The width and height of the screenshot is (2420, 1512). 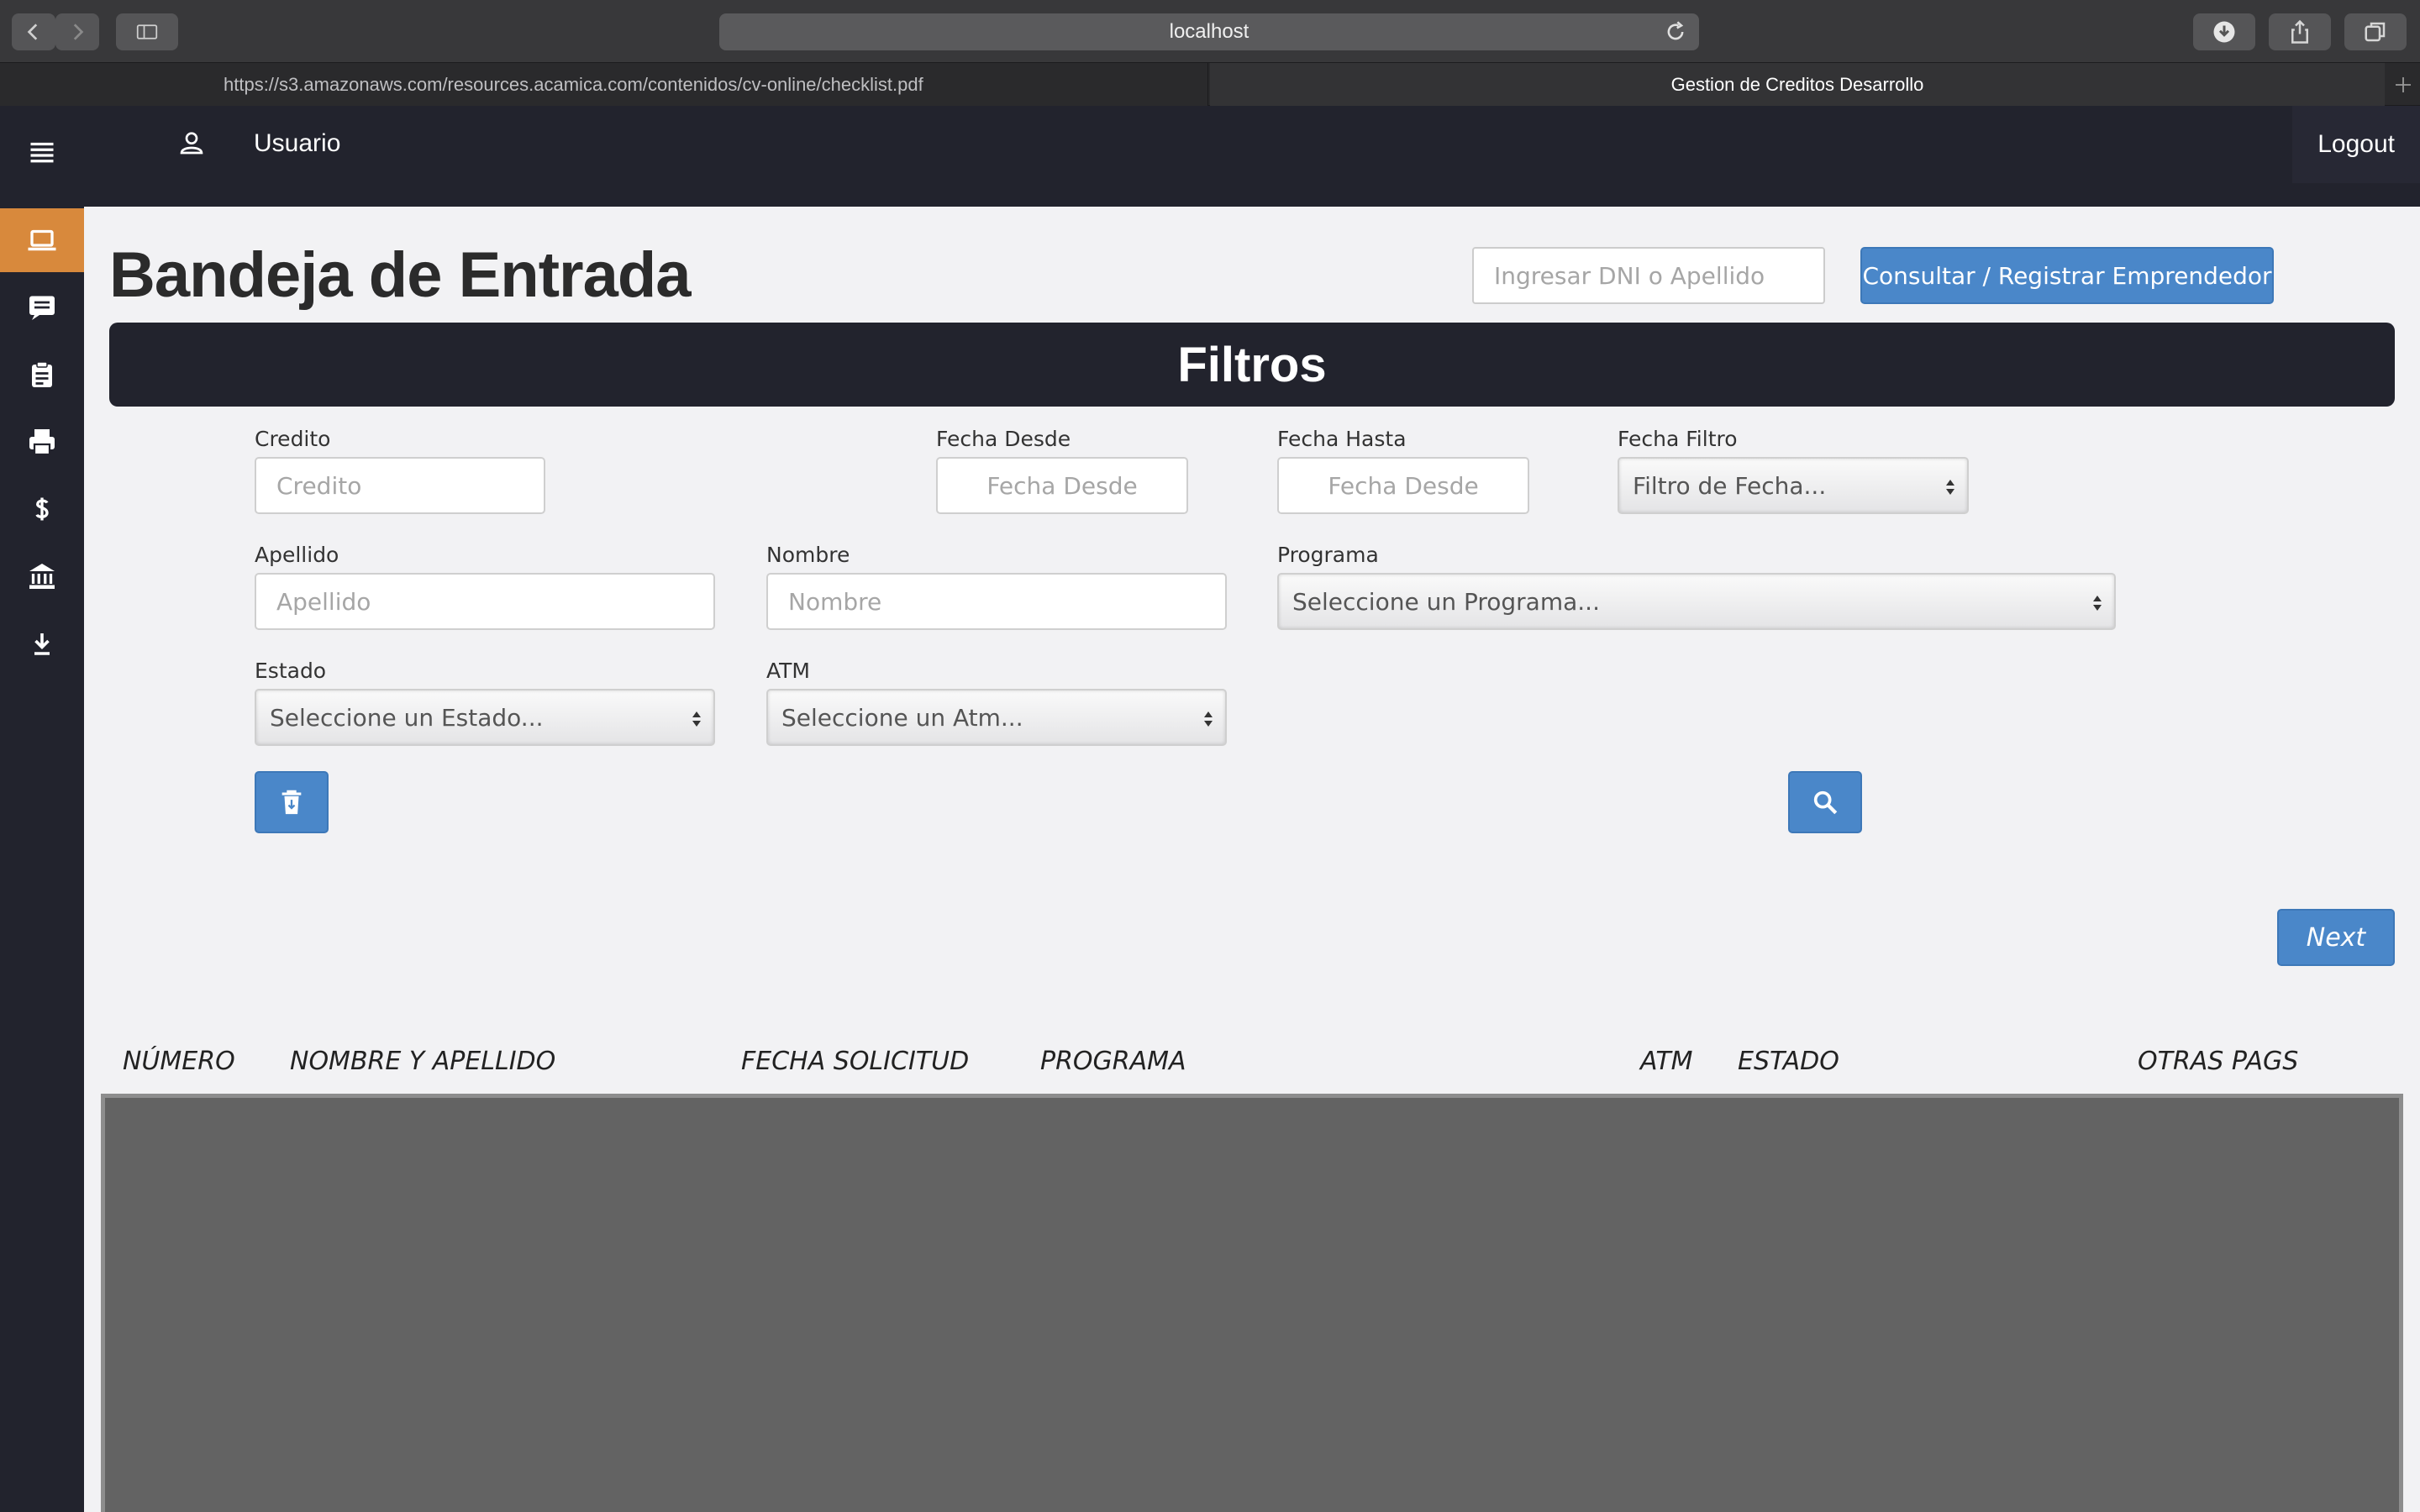 What do you see at coordinates (1403, 485) in the screenshot?
I see `fecha-hasta-input` at bounding box center [1403, 485].